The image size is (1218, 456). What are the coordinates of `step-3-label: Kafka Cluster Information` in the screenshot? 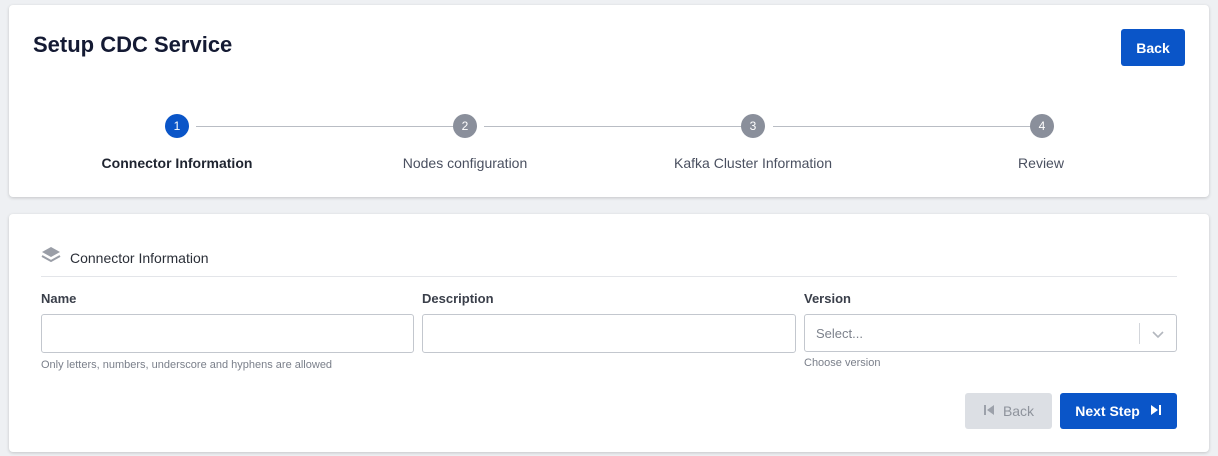 It's located at (753, 163).